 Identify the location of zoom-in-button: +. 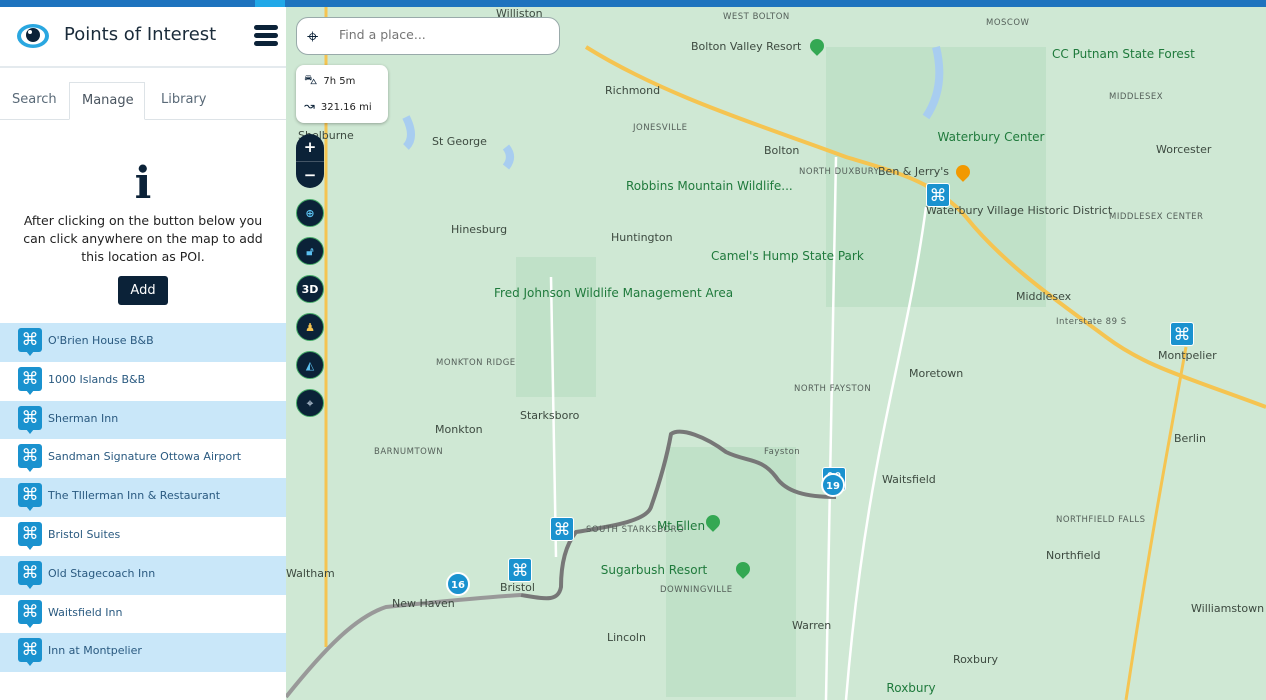
(310, 147).